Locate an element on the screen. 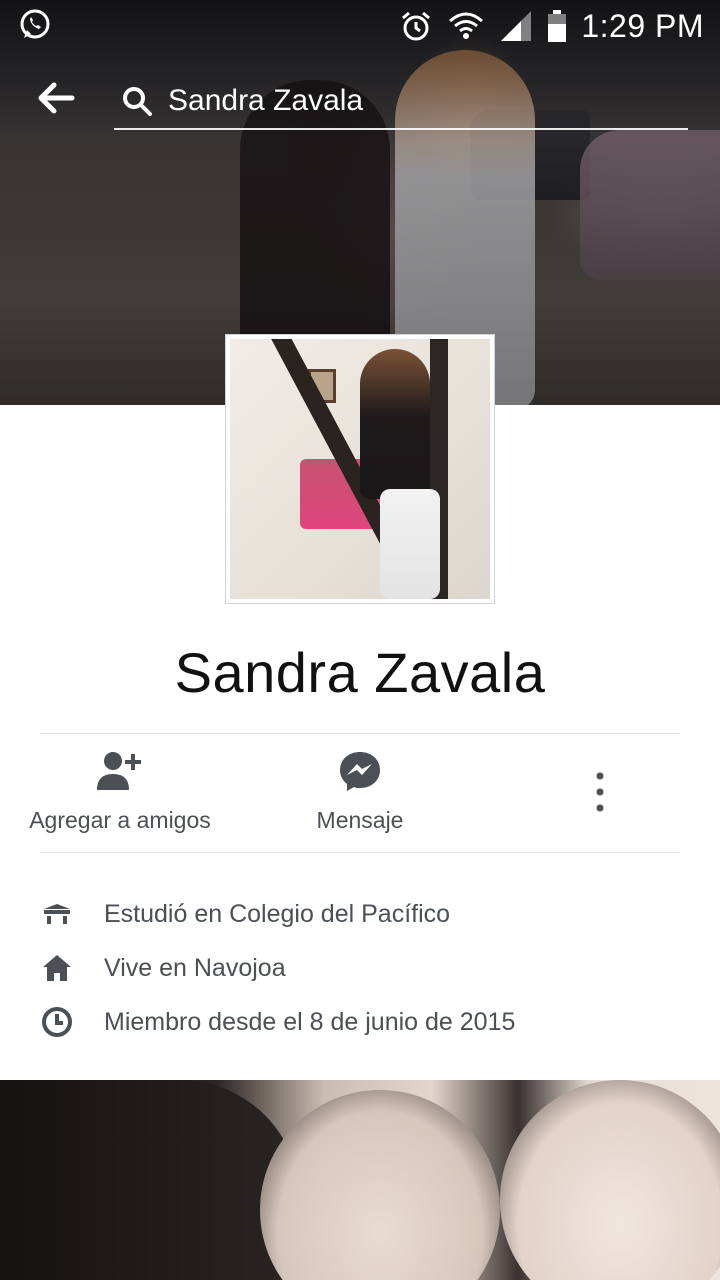 The image size is (720, 1280). status-right: 1:29 PM is located at coordinates (551, 26).